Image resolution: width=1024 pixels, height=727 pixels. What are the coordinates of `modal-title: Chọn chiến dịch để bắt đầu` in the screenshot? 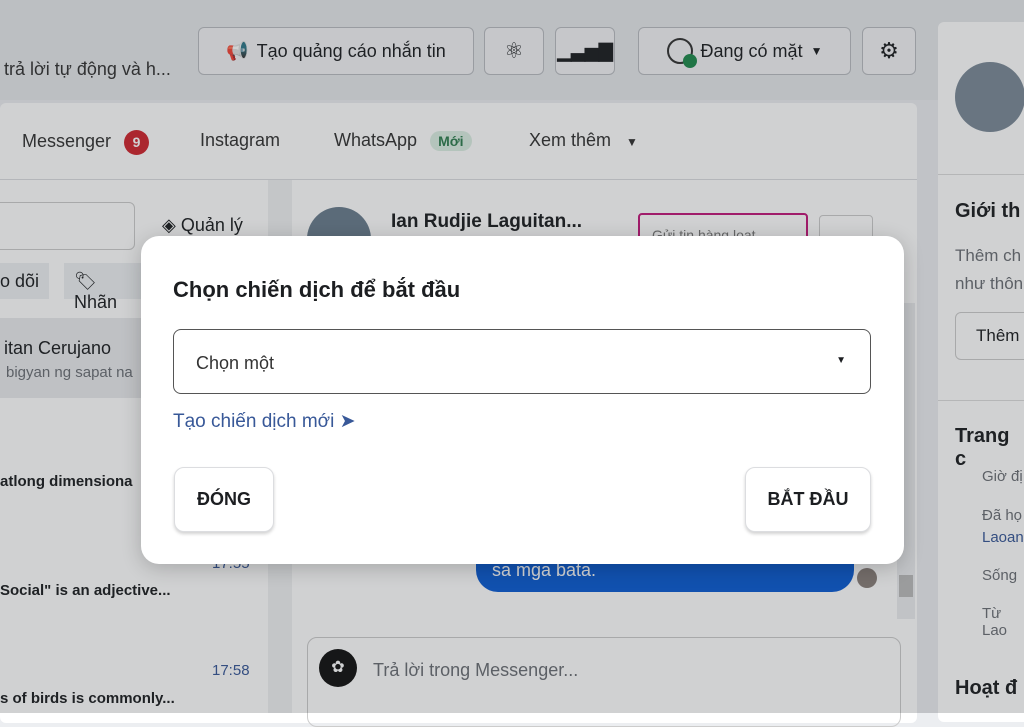 It's located at (317, 289).